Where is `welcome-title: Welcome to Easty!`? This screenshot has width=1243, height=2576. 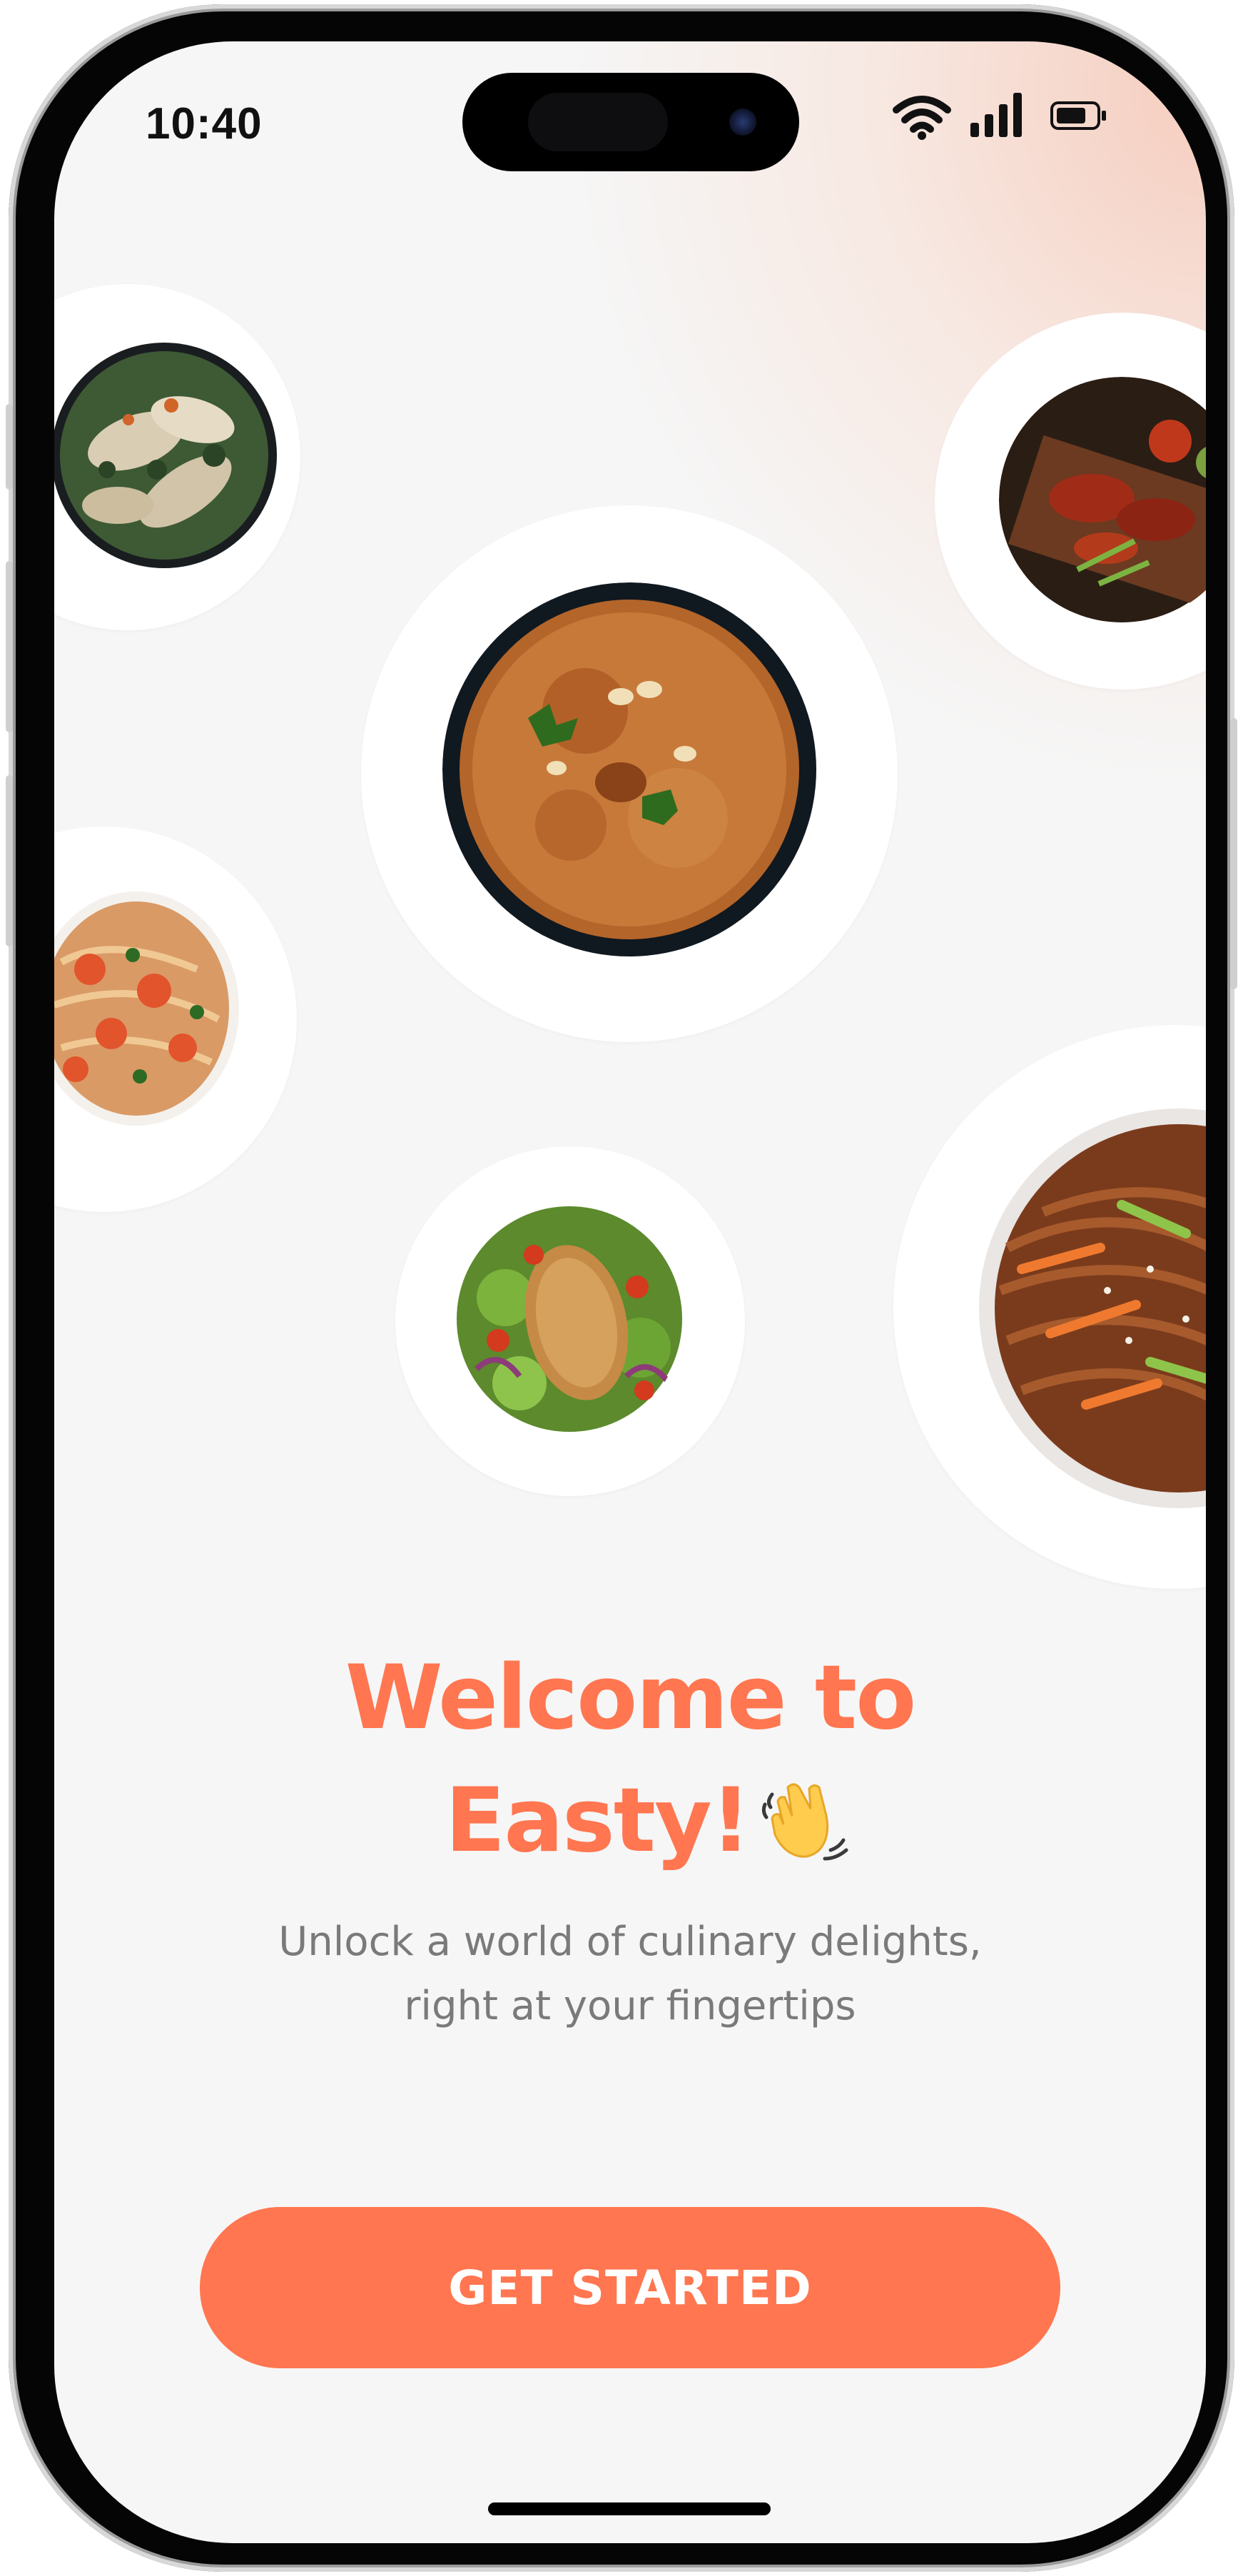 welcome-title: Welcome to Easty! is located at coordinates (630, 1759).